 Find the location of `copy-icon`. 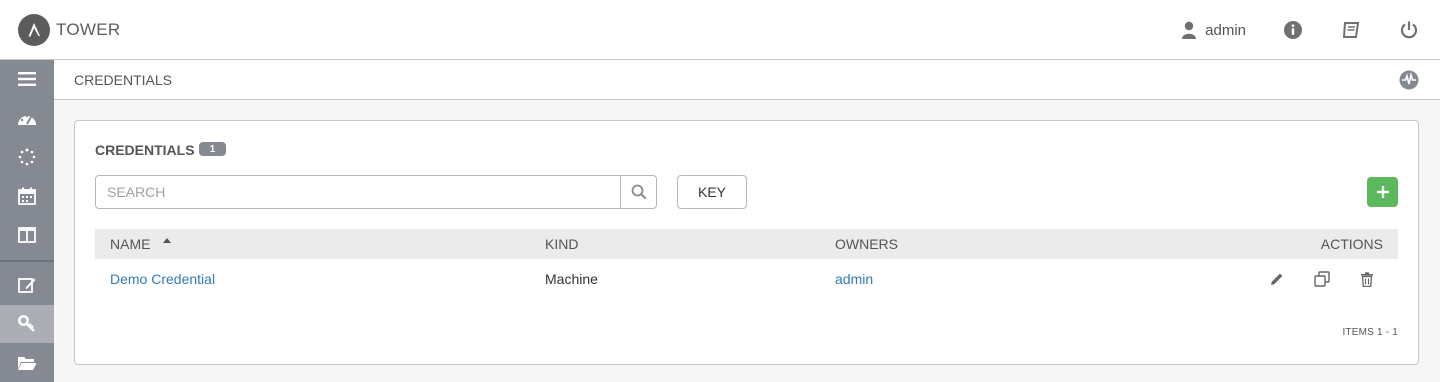

copy-icon is located at coordinates (1322, 279).